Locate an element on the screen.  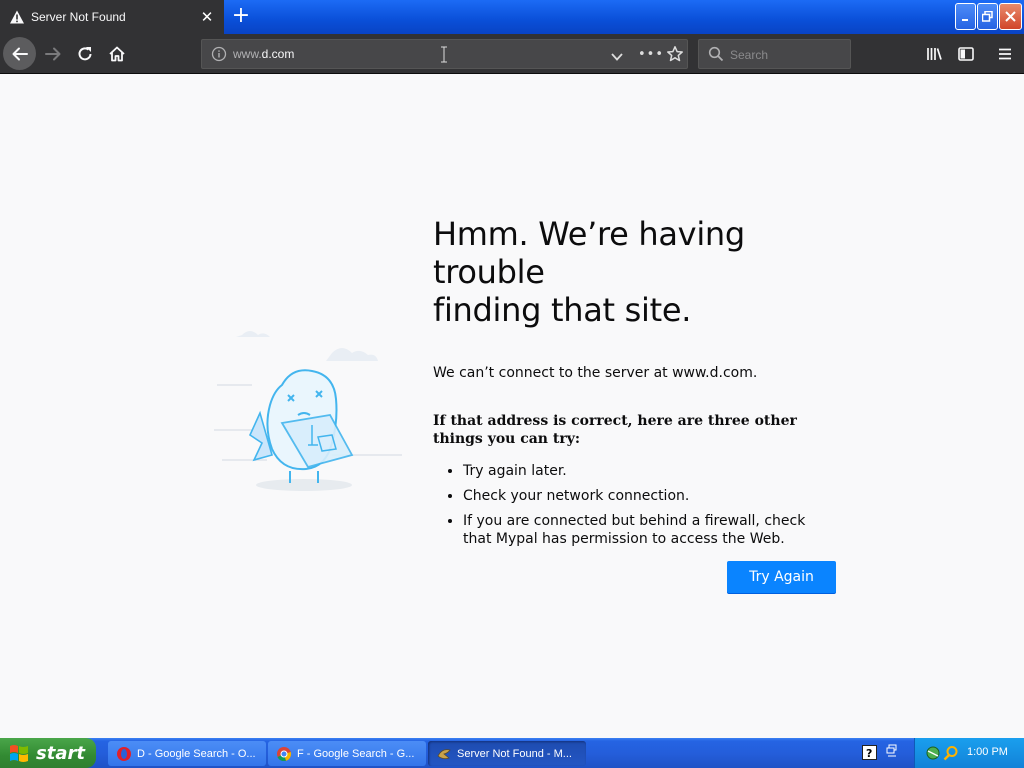
list-item: Try again later. is located at coordinates (650, 471).